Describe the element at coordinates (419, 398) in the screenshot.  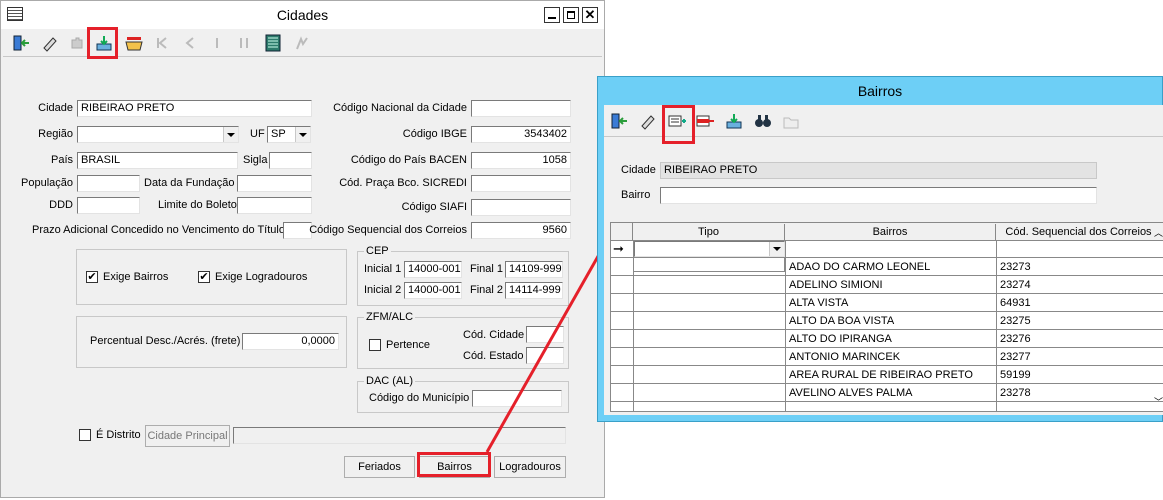
I see `cod-municipio-label: Código do Município` at that location.